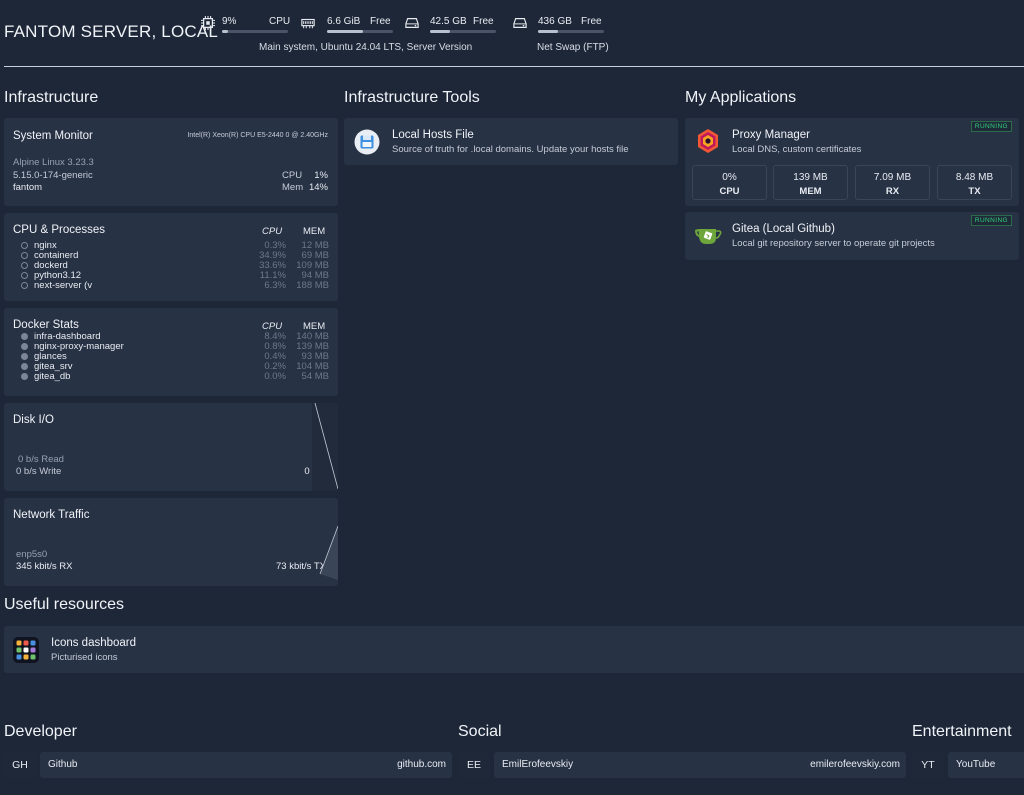 The image size is (1024, 795). Describe the element at coordinates (51, 97) in the screenshot. I see `infrastructure-title: Infrastructure` at that location.